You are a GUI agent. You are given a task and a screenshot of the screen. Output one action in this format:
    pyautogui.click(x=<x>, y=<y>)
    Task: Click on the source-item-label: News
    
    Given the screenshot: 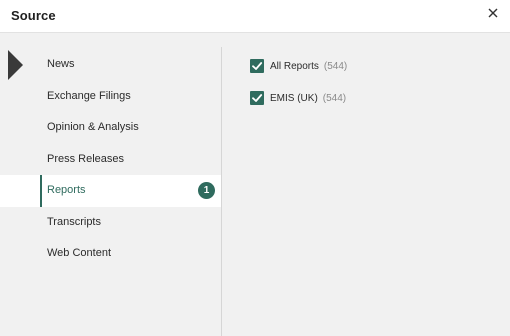 What is the action you would take?
    pyautogui.click(x=61, y=64)
    